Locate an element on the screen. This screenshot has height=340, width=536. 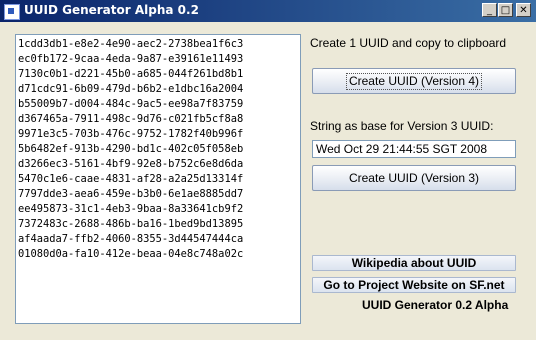
title-bar: UUID Generator Alpha 0.2 _ □ ✕ is located at coordinates (268, 11).